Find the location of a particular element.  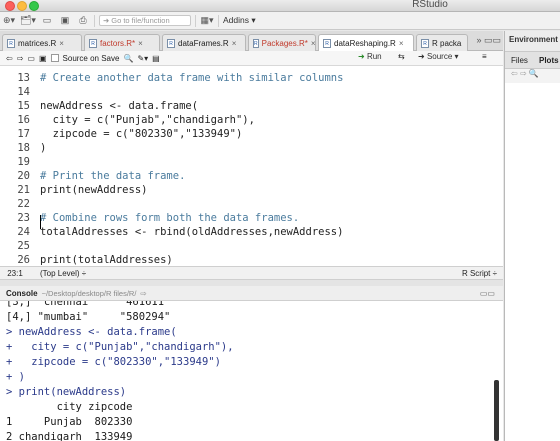

tab-packages: R Packages.R* × is located at coordinates (282, 42).